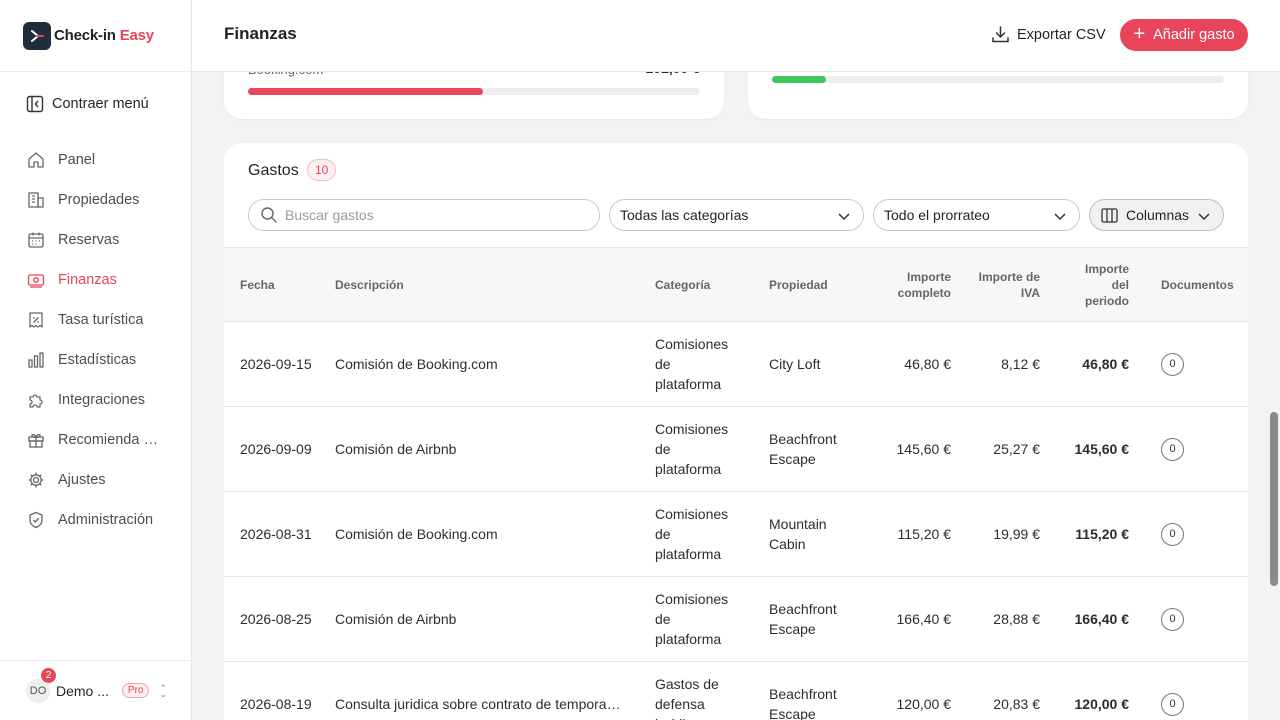 This screenshot has height=720, width=1280. Describe the element at coordinates (102, 400) in the screenshot. I see `sidebar-item-label: Integraciones` at that location.